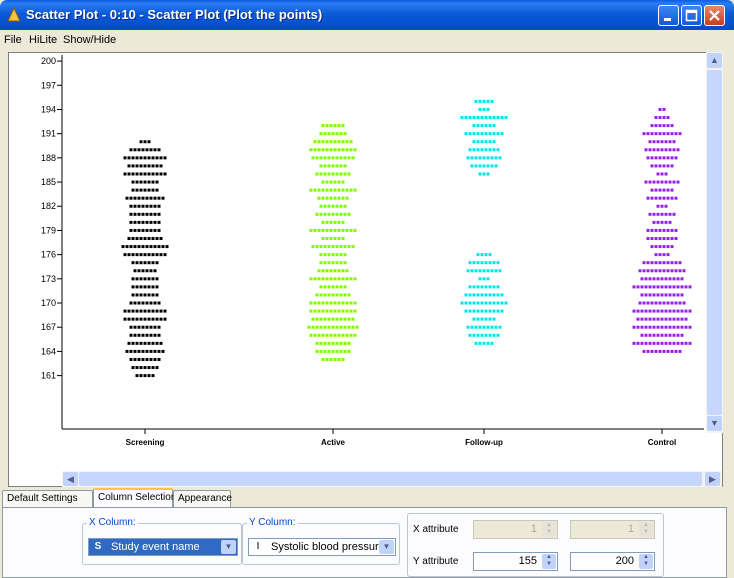 The image size is (734, 578). Describe the element at coordinates (714, 423) in the screenshot. I see `scroll-down-button: ▼` at that location.